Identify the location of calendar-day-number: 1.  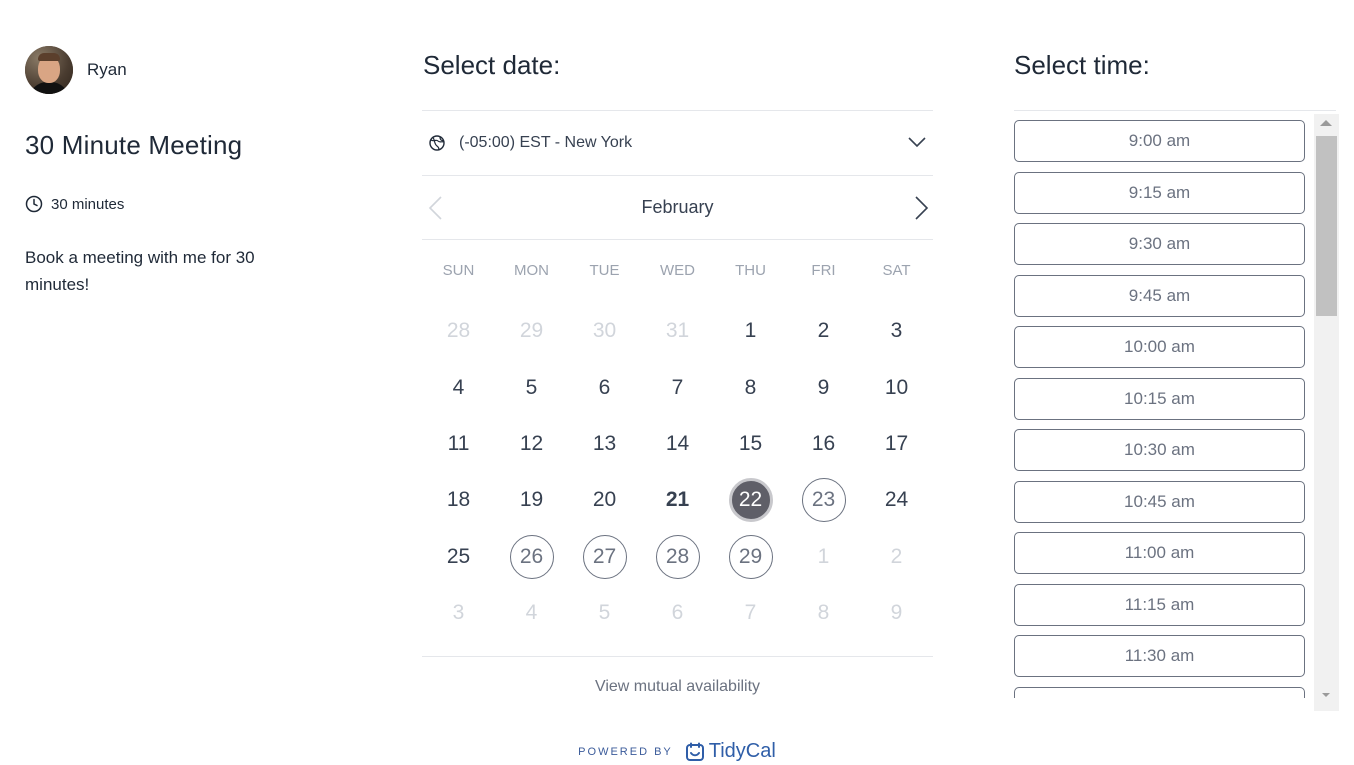
(750, 331).